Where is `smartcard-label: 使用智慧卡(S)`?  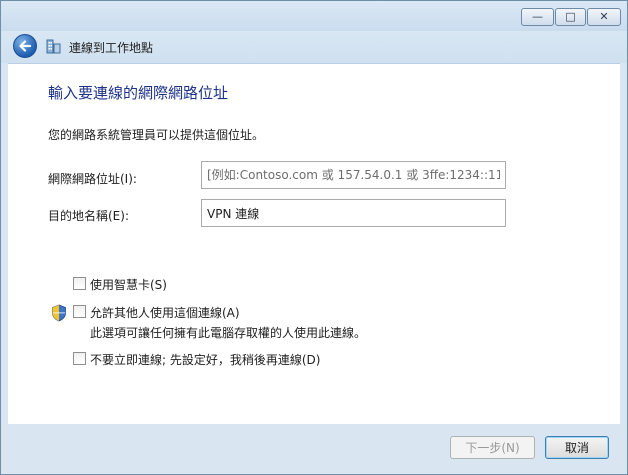
smartcard-label: 使用智慧卡(S) is located at coordinates (128, 285).